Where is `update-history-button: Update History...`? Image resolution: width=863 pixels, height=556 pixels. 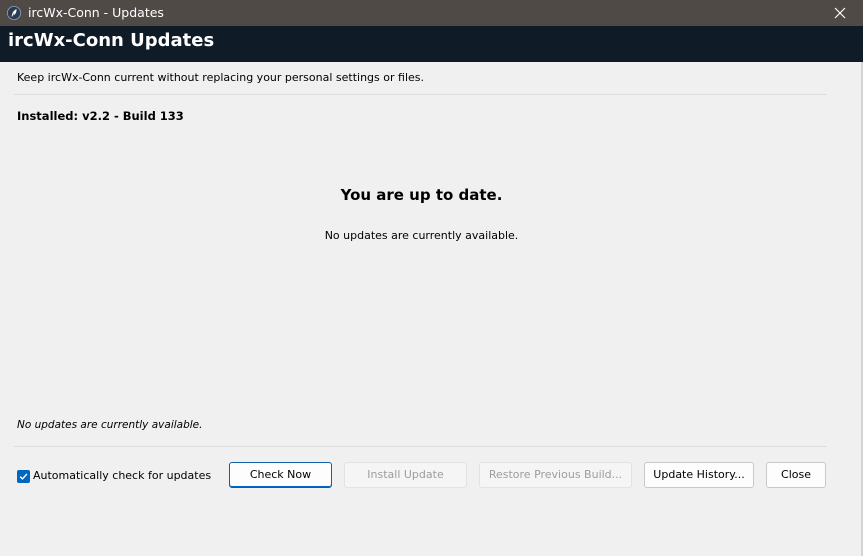
update-history-button: Update History... is located at coordinates (699, 475).